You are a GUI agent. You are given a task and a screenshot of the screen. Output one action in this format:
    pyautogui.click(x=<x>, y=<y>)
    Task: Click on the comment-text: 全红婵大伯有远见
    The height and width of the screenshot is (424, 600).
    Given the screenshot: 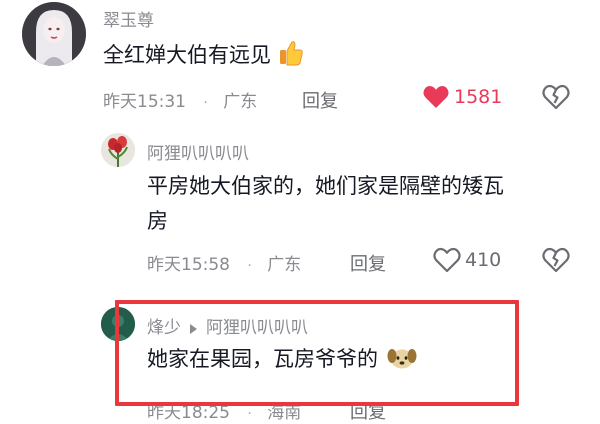 What is the action you would take?
    pyautogui.click(x=203, y=58)
    